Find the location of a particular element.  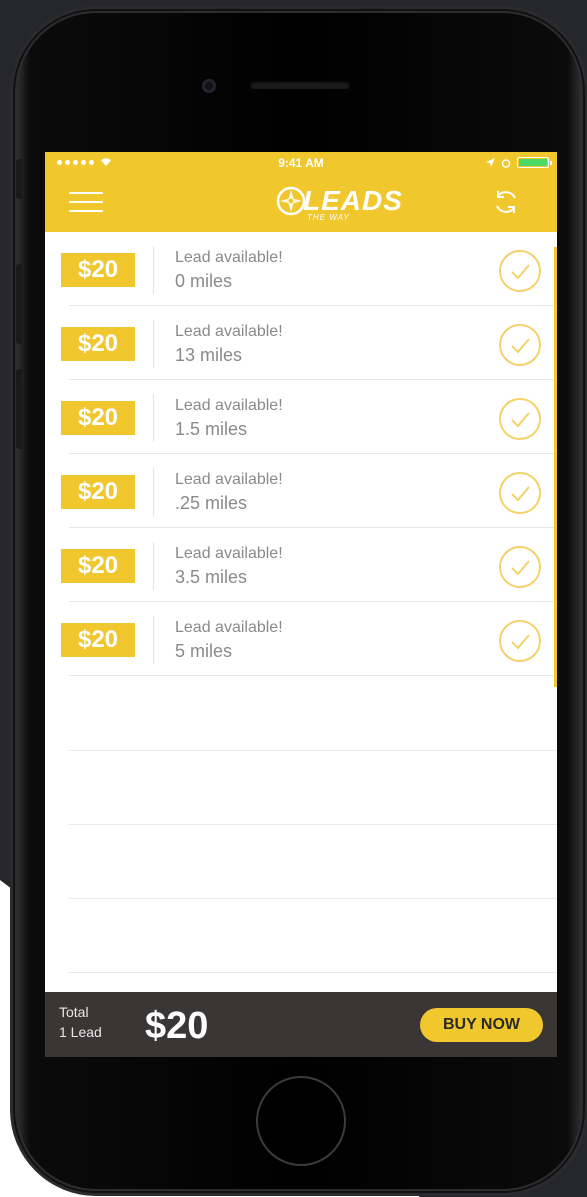

lead-row: $20 Lead available! 3.5 miles is located at coordinates (301, 565).